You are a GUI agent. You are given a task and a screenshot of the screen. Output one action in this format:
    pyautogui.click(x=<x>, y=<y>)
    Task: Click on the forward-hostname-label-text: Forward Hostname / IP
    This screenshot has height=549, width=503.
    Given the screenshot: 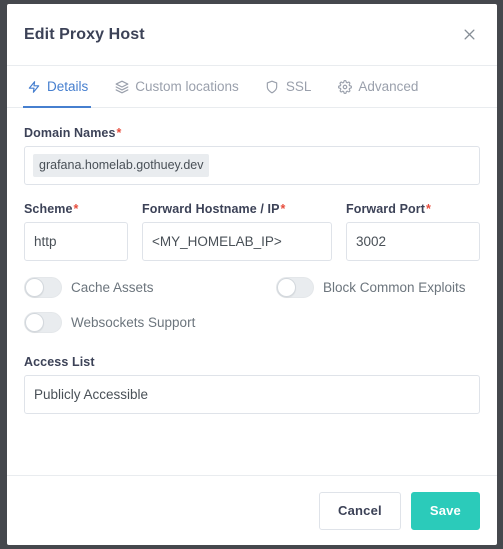 What is the action you would take?
    pyautogui.click(x=211, y=209)
    